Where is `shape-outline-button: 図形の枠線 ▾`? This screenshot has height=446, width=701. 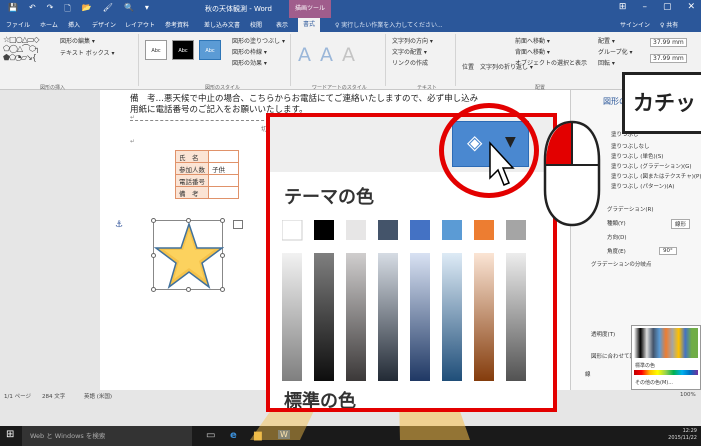 shape-outline-button: 図形の枠線 ▾ is located at coordinates (249, 51).